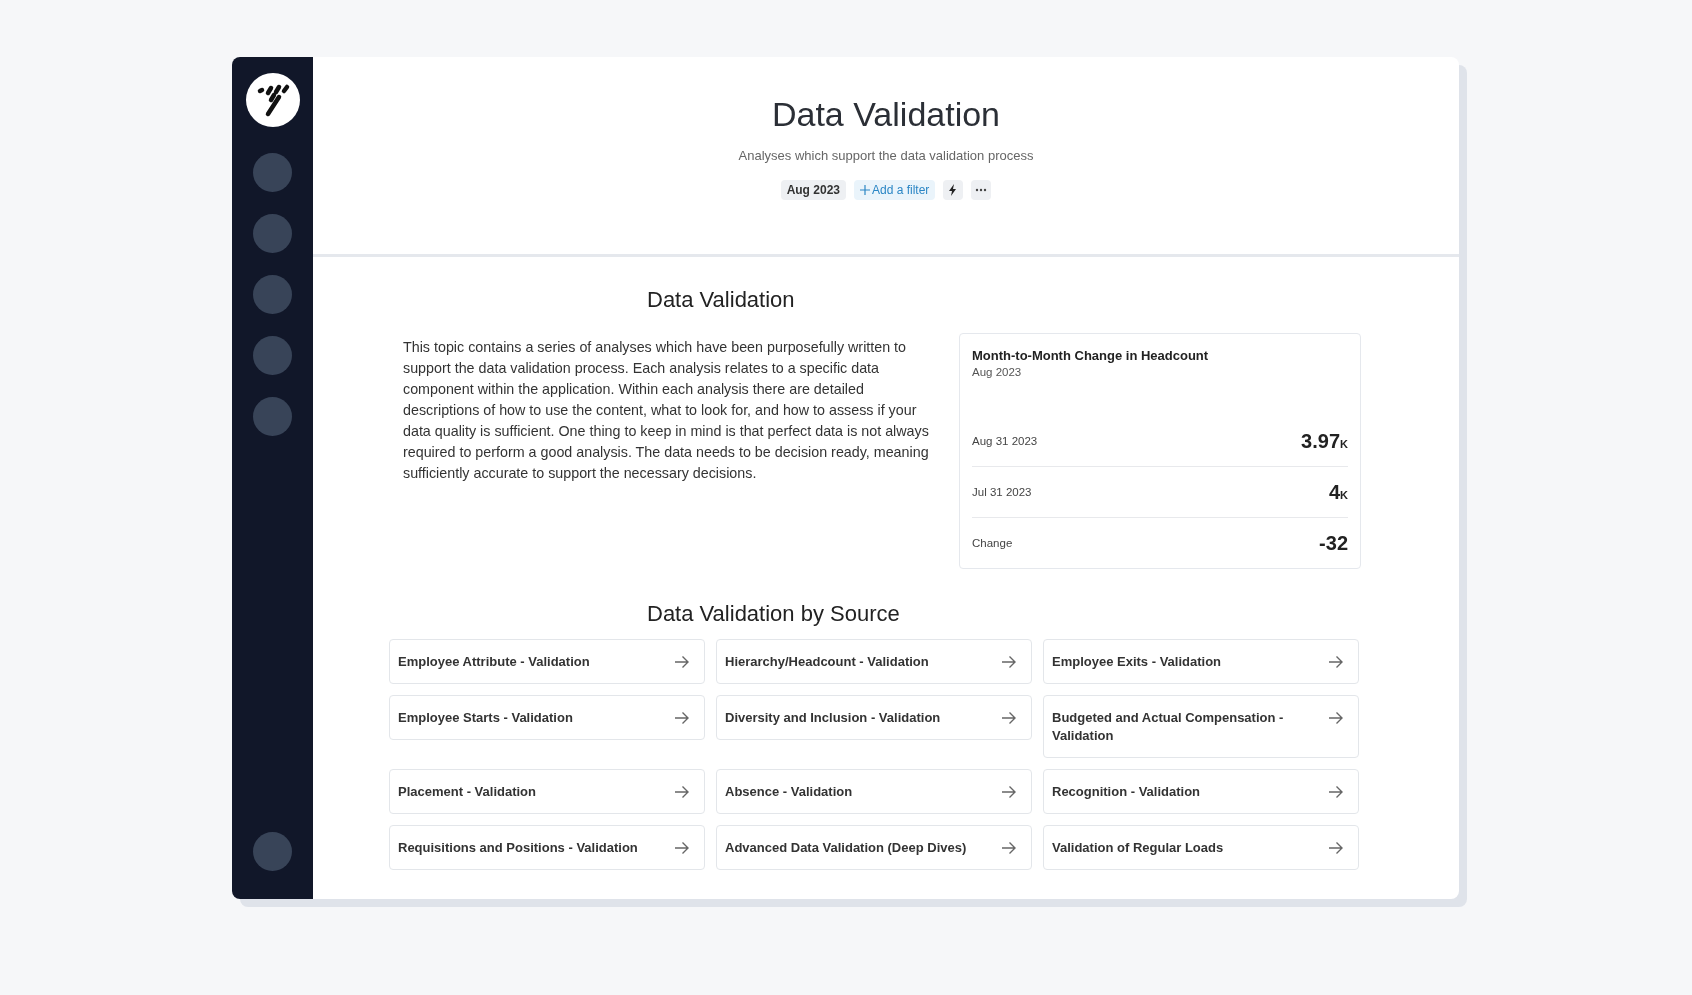 The height and width of the screenshot is (995, 1692). Describe the element at coordinates (547, 791) in the screenshot. I see `analysis-link: Placement - Validation` at that location.